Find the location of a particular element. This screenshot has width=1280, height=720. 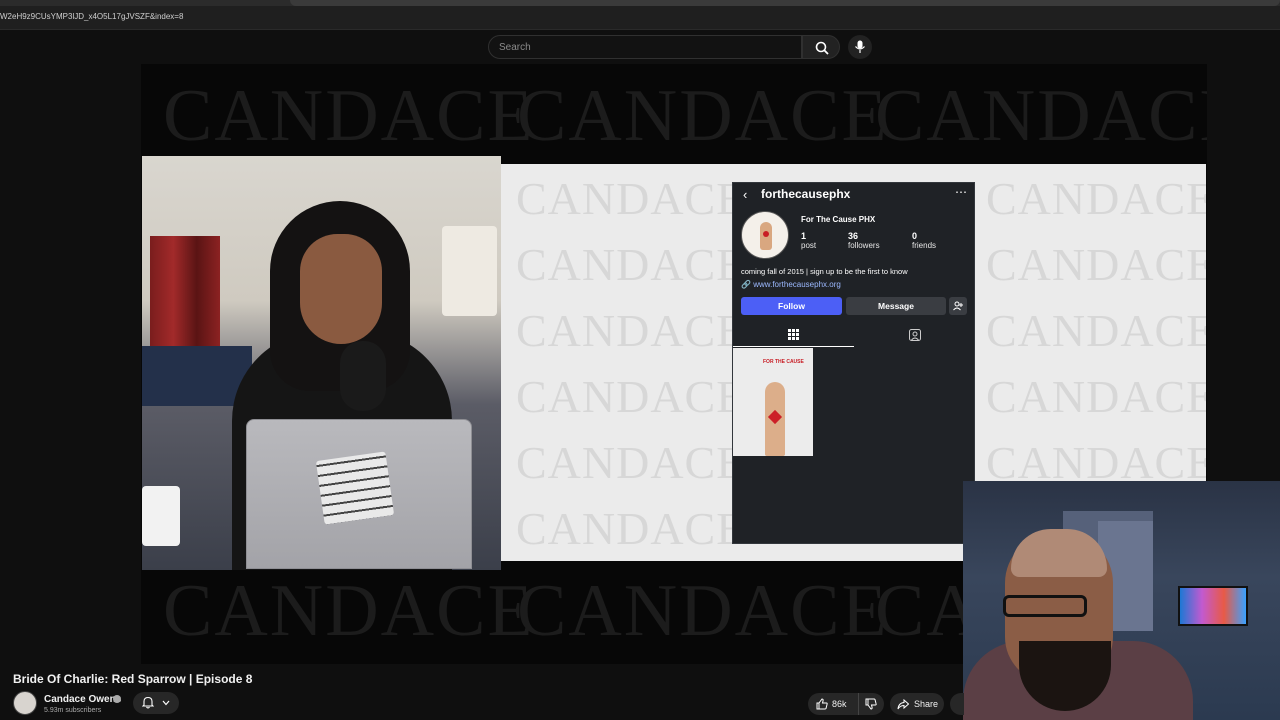

voice-search-button is located at coordinates (860, 47).